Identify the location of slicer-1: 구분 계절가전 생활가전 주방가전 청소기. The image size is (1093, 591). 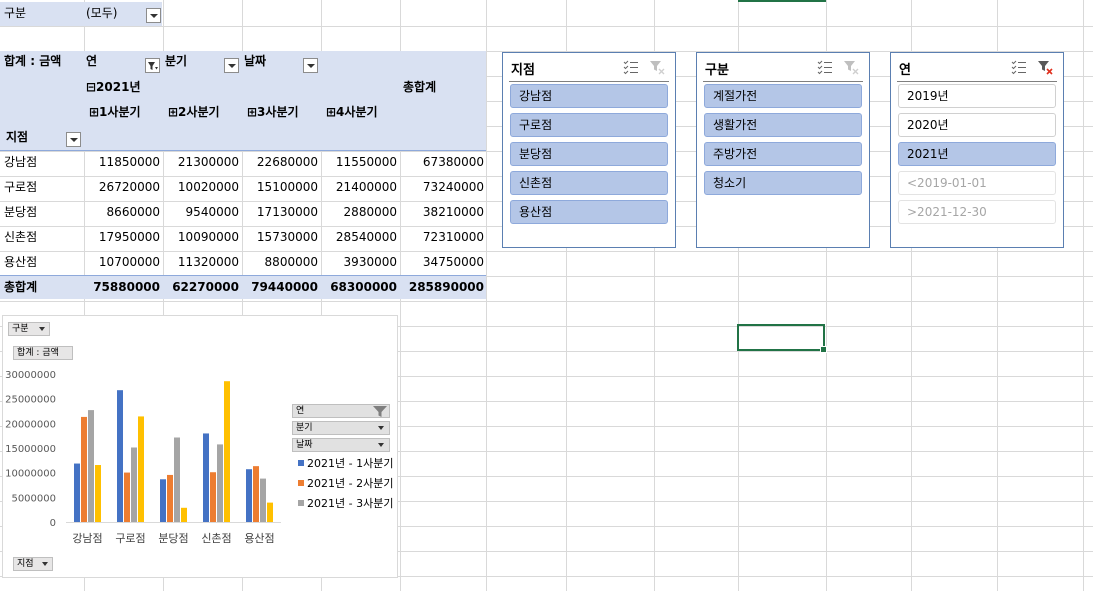
(783, 150).